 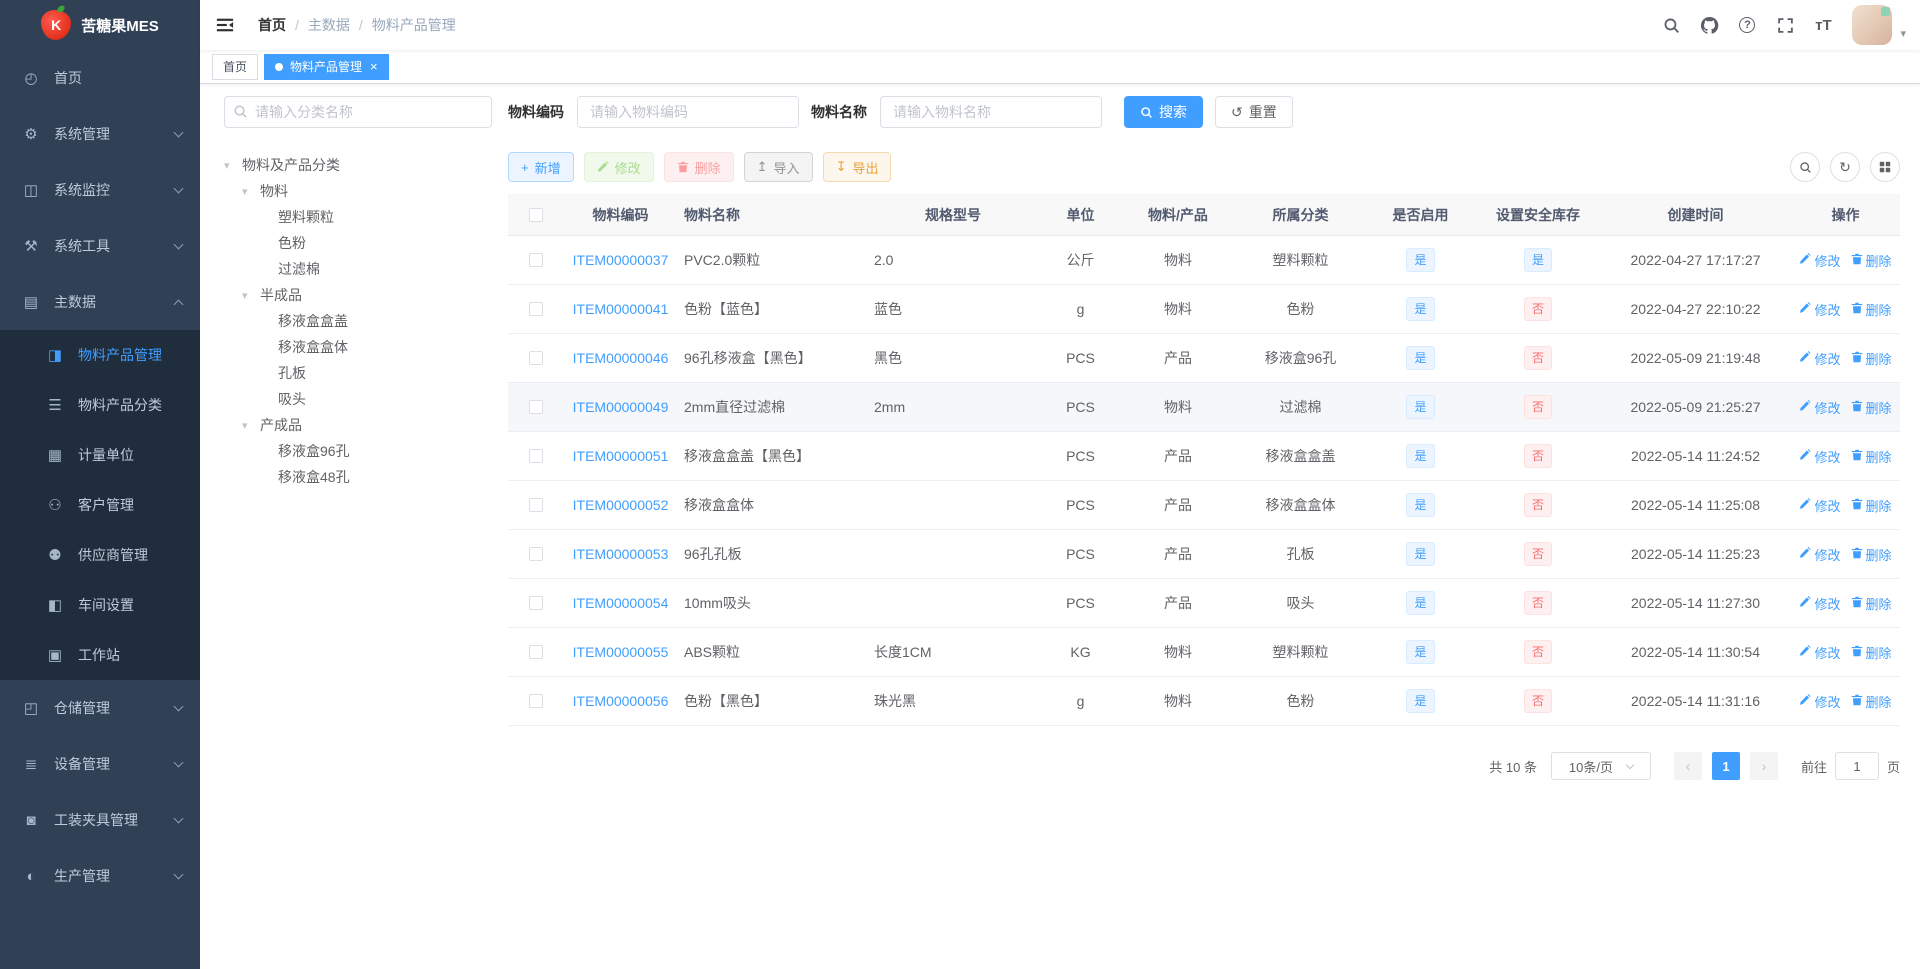 I want to click on sidebar-item: ◴ 首页, so click(x=100, y=78).